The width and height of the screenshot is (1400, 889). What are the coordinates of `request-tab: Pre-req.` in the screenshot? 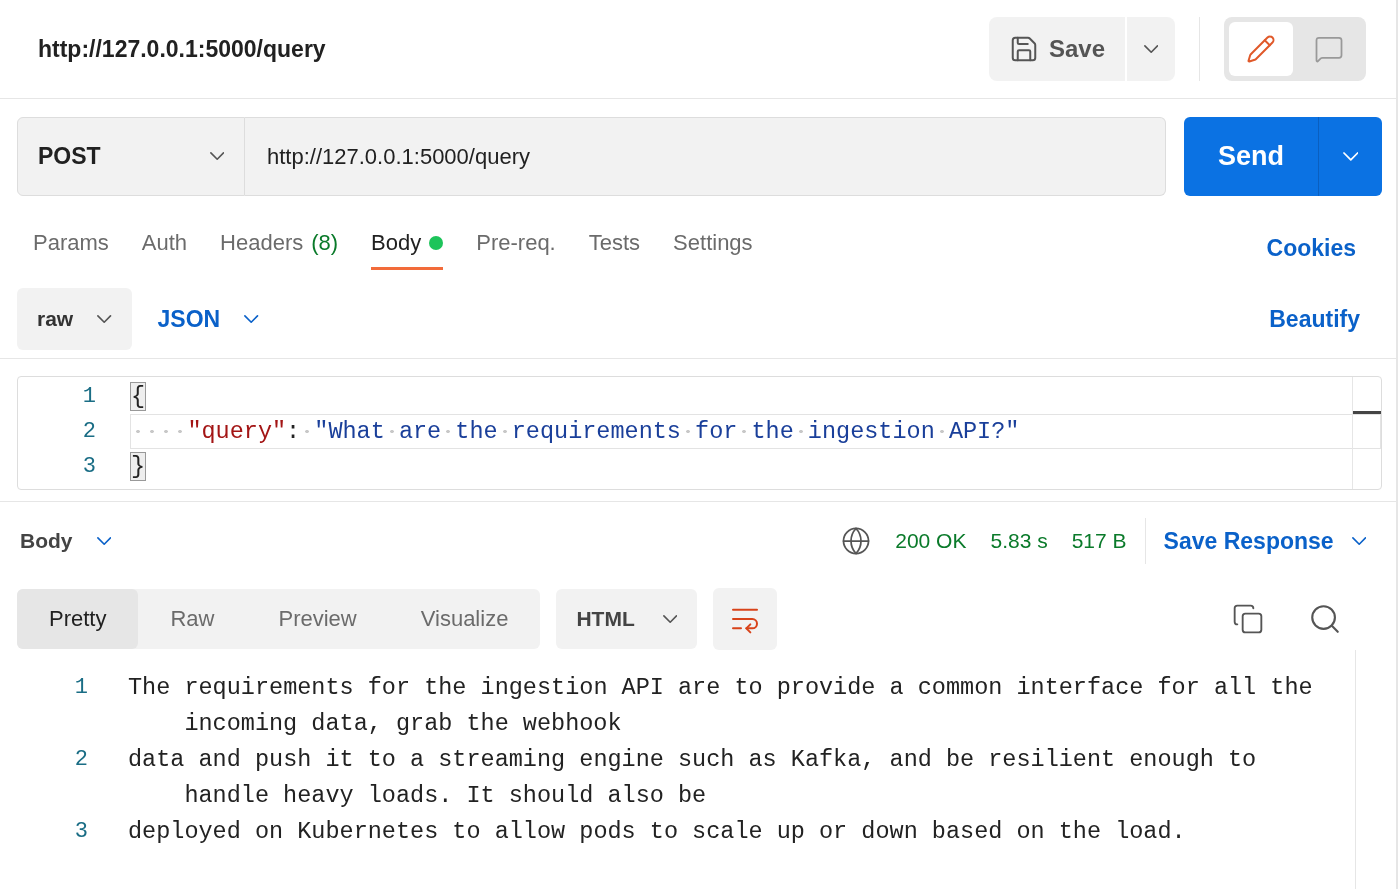 It's located at (516, 244).